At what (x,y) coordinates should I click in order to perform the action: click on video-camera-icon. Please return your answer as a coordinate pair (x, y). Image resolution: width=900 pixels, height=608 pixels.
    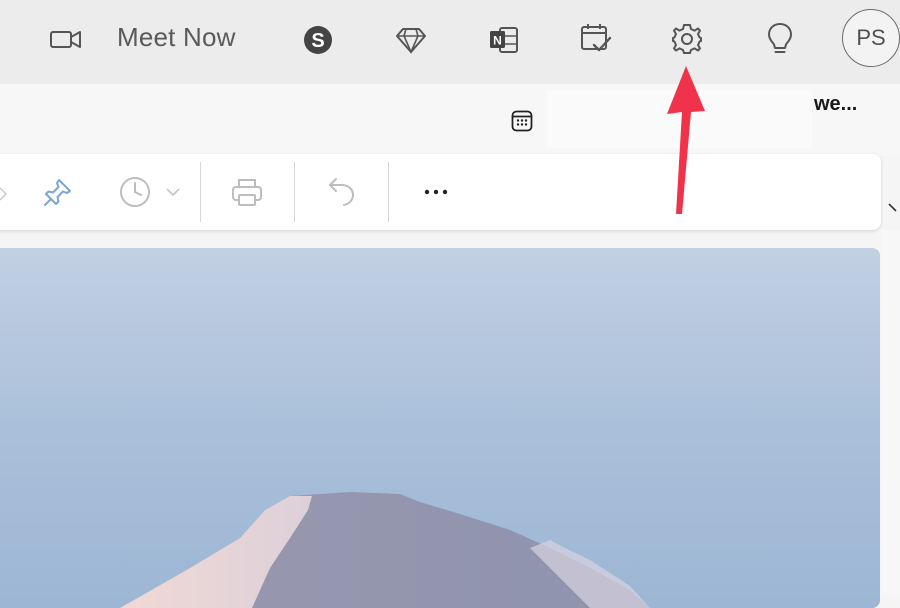
    Looking at the image, I should click on (66, 39).